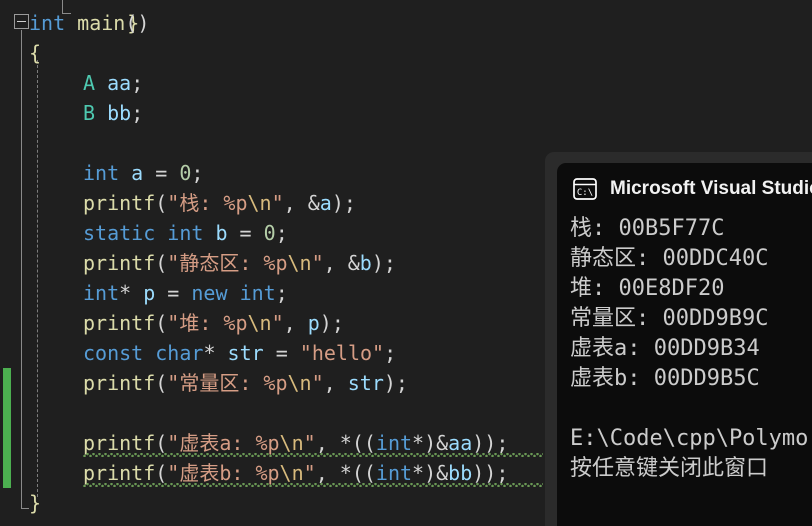 Image resolution: width=812 pixels, height=526 pixels. What do you see at coordinates (125, 293) in the screenshot?
I see `code-token: *` at bounding box center [125, 293].